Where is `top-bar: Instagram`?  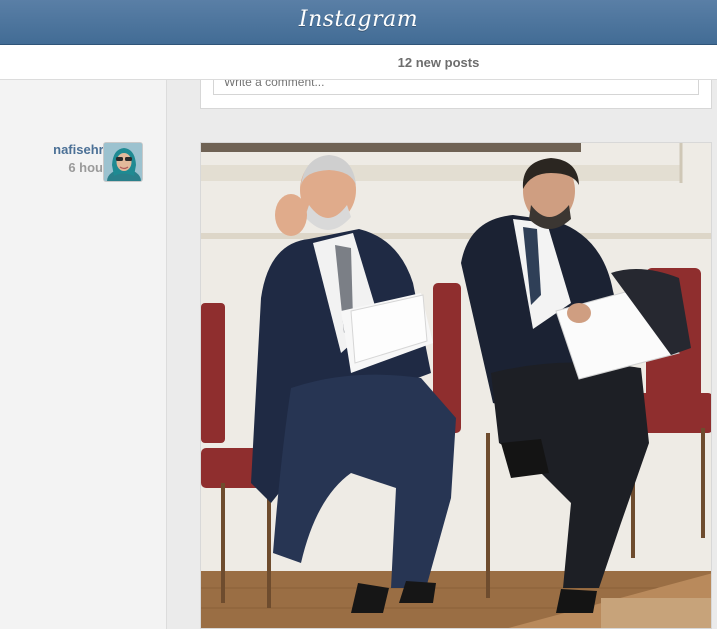 top-bar: Instagram is located at coordinates (358, 22).